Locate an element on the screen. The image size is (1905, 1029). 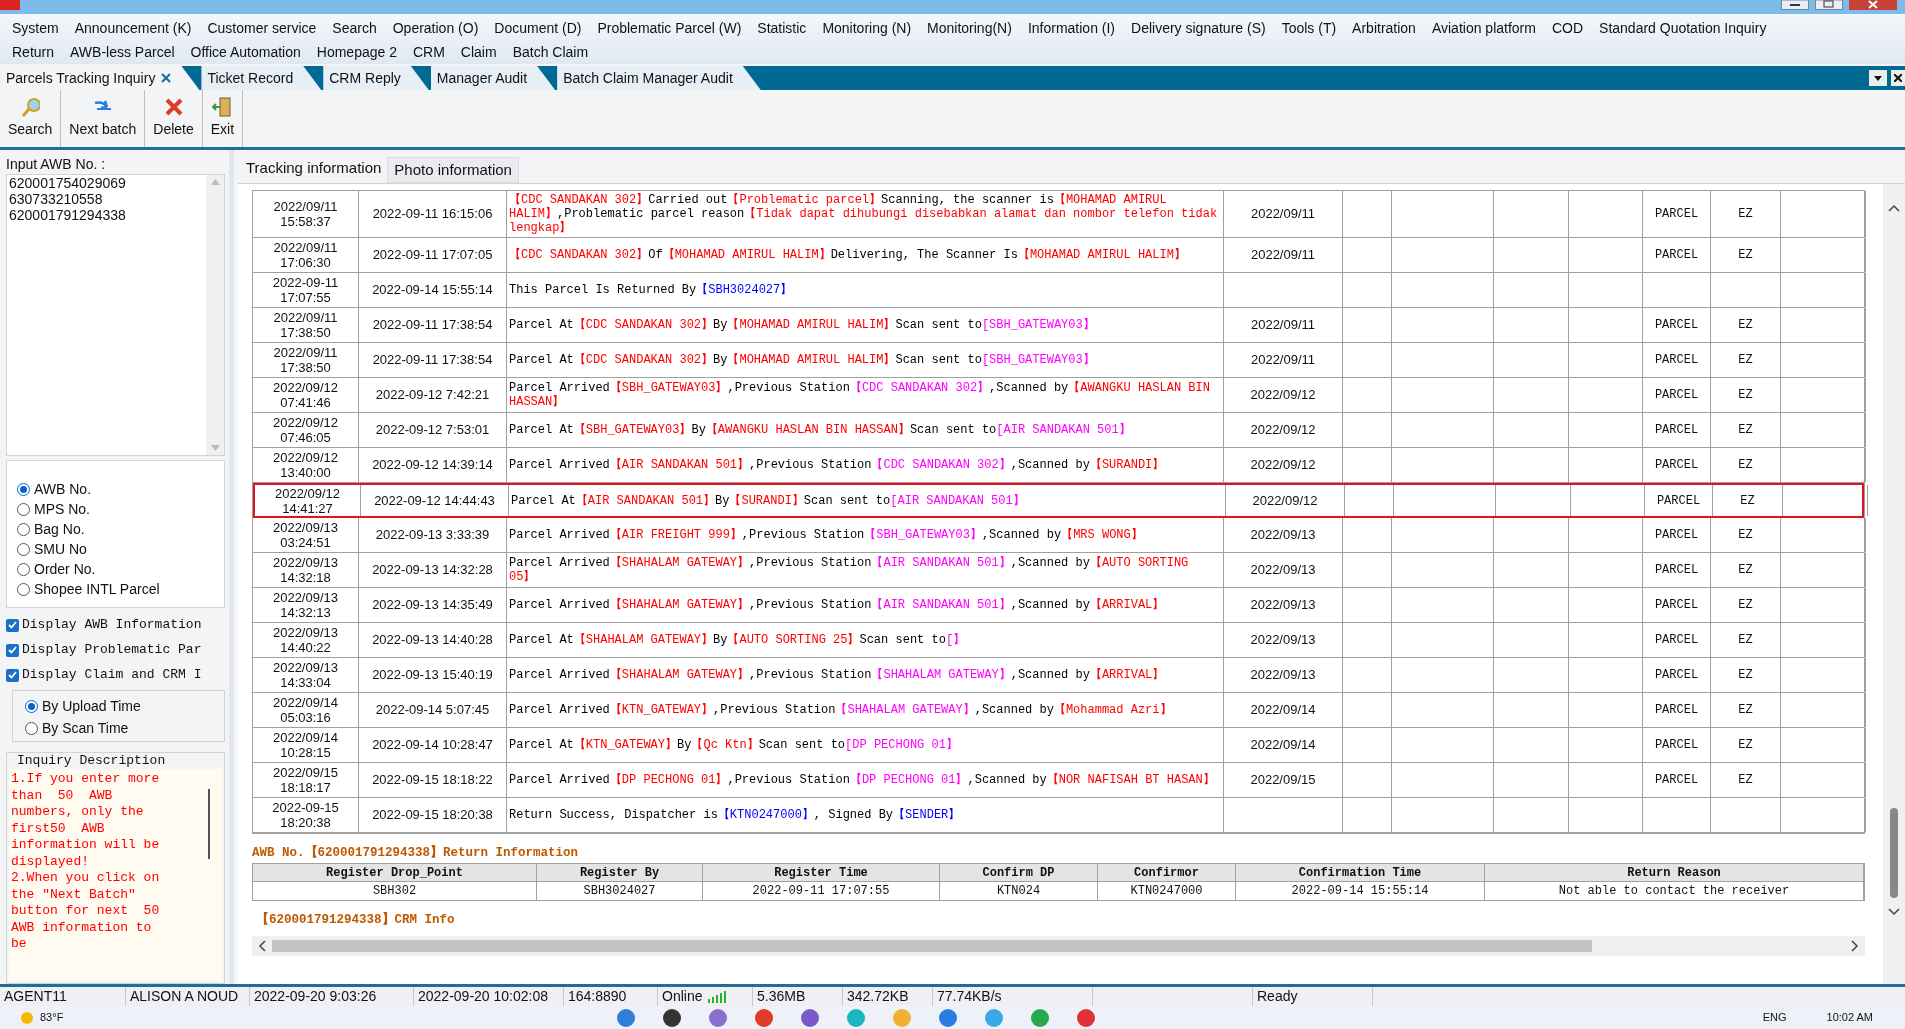
table-cell-text: 2022/09/12 13:40:00 is located at coordinates (305, 465).